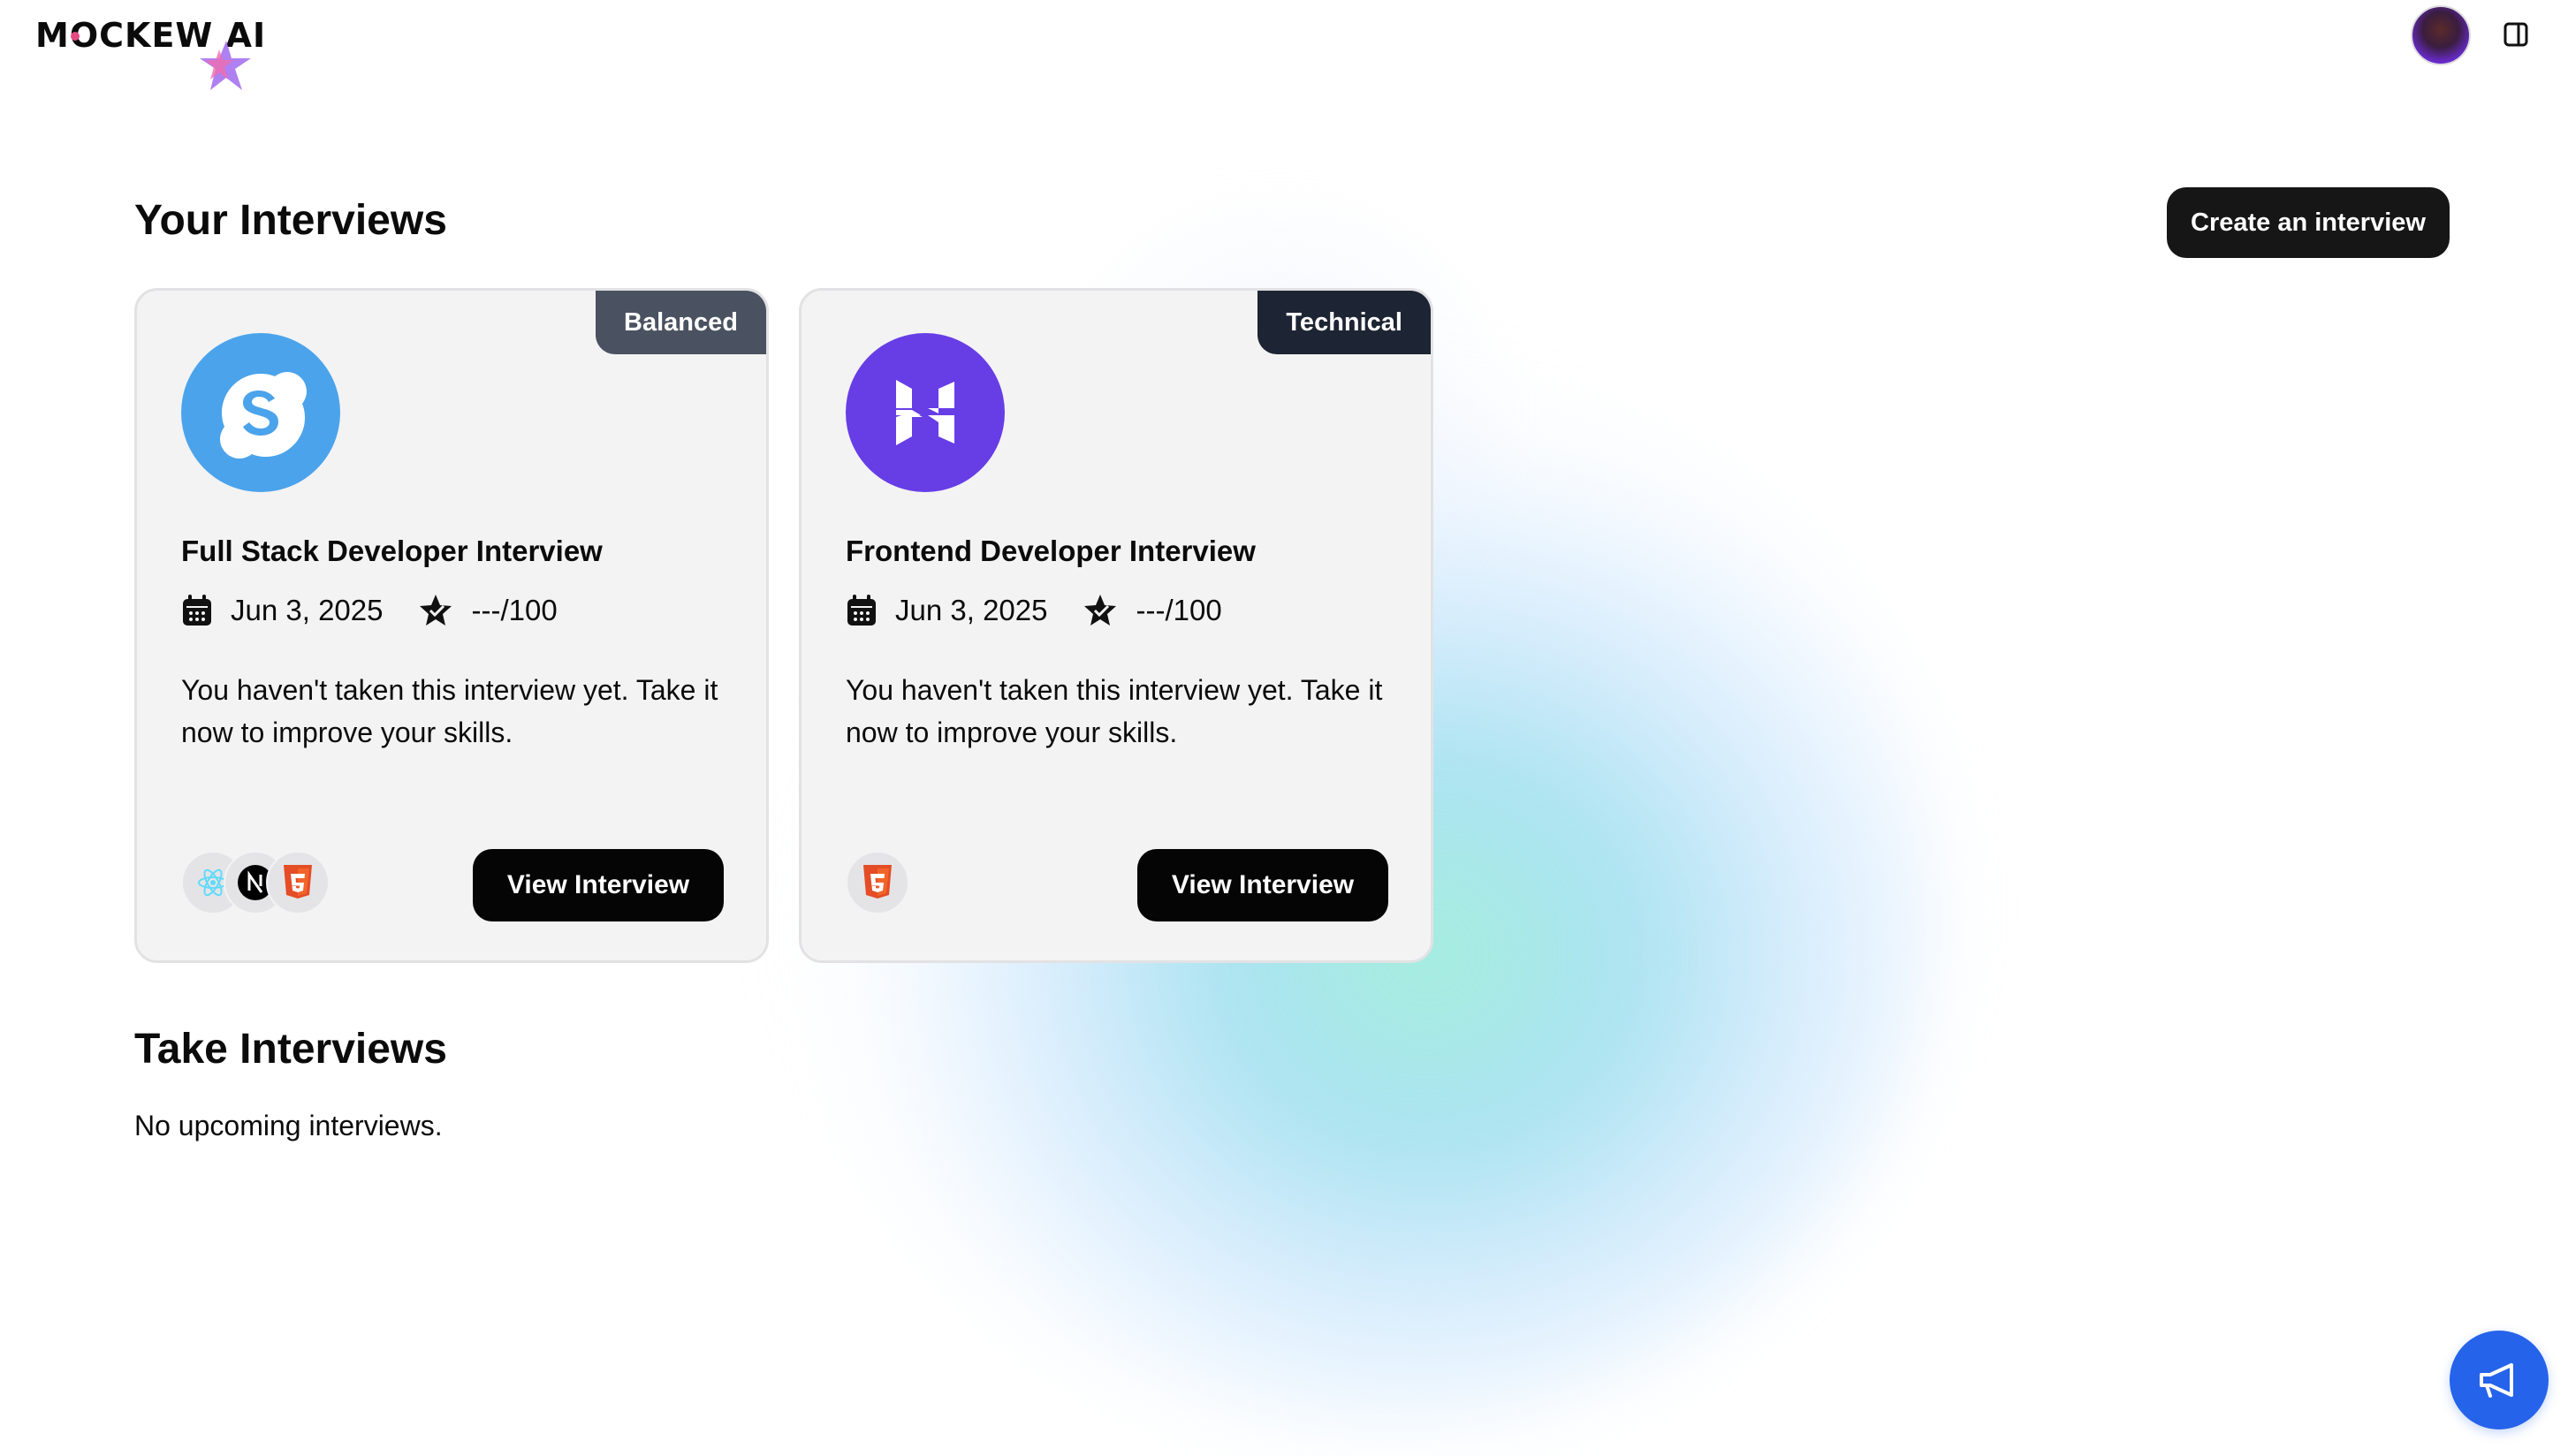 The height and width of the screenshot is (1456, 2568). Describe the element at coordinates (2496, 1381) in the screenshot. I see `megaphone-icon` at that location.